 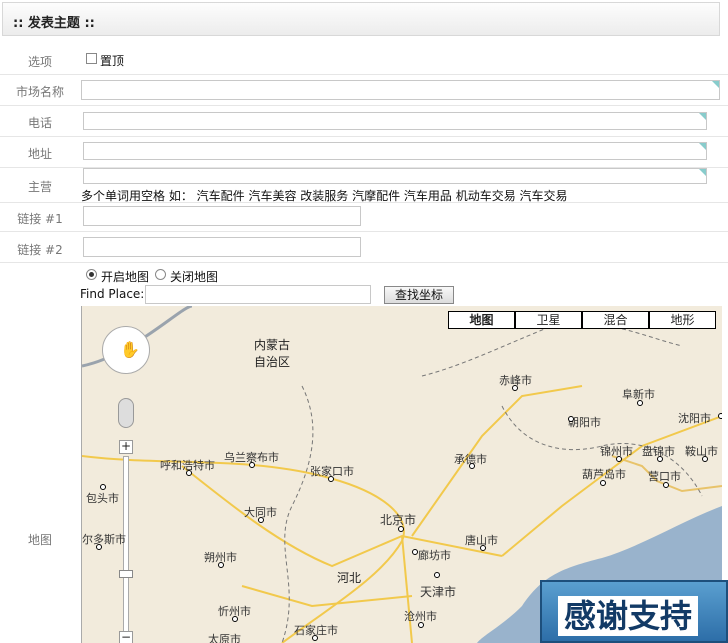 What do you see at coordinates (222, 247) in the screenshot?
I see `link2-input` at bounding box center [222, 247].